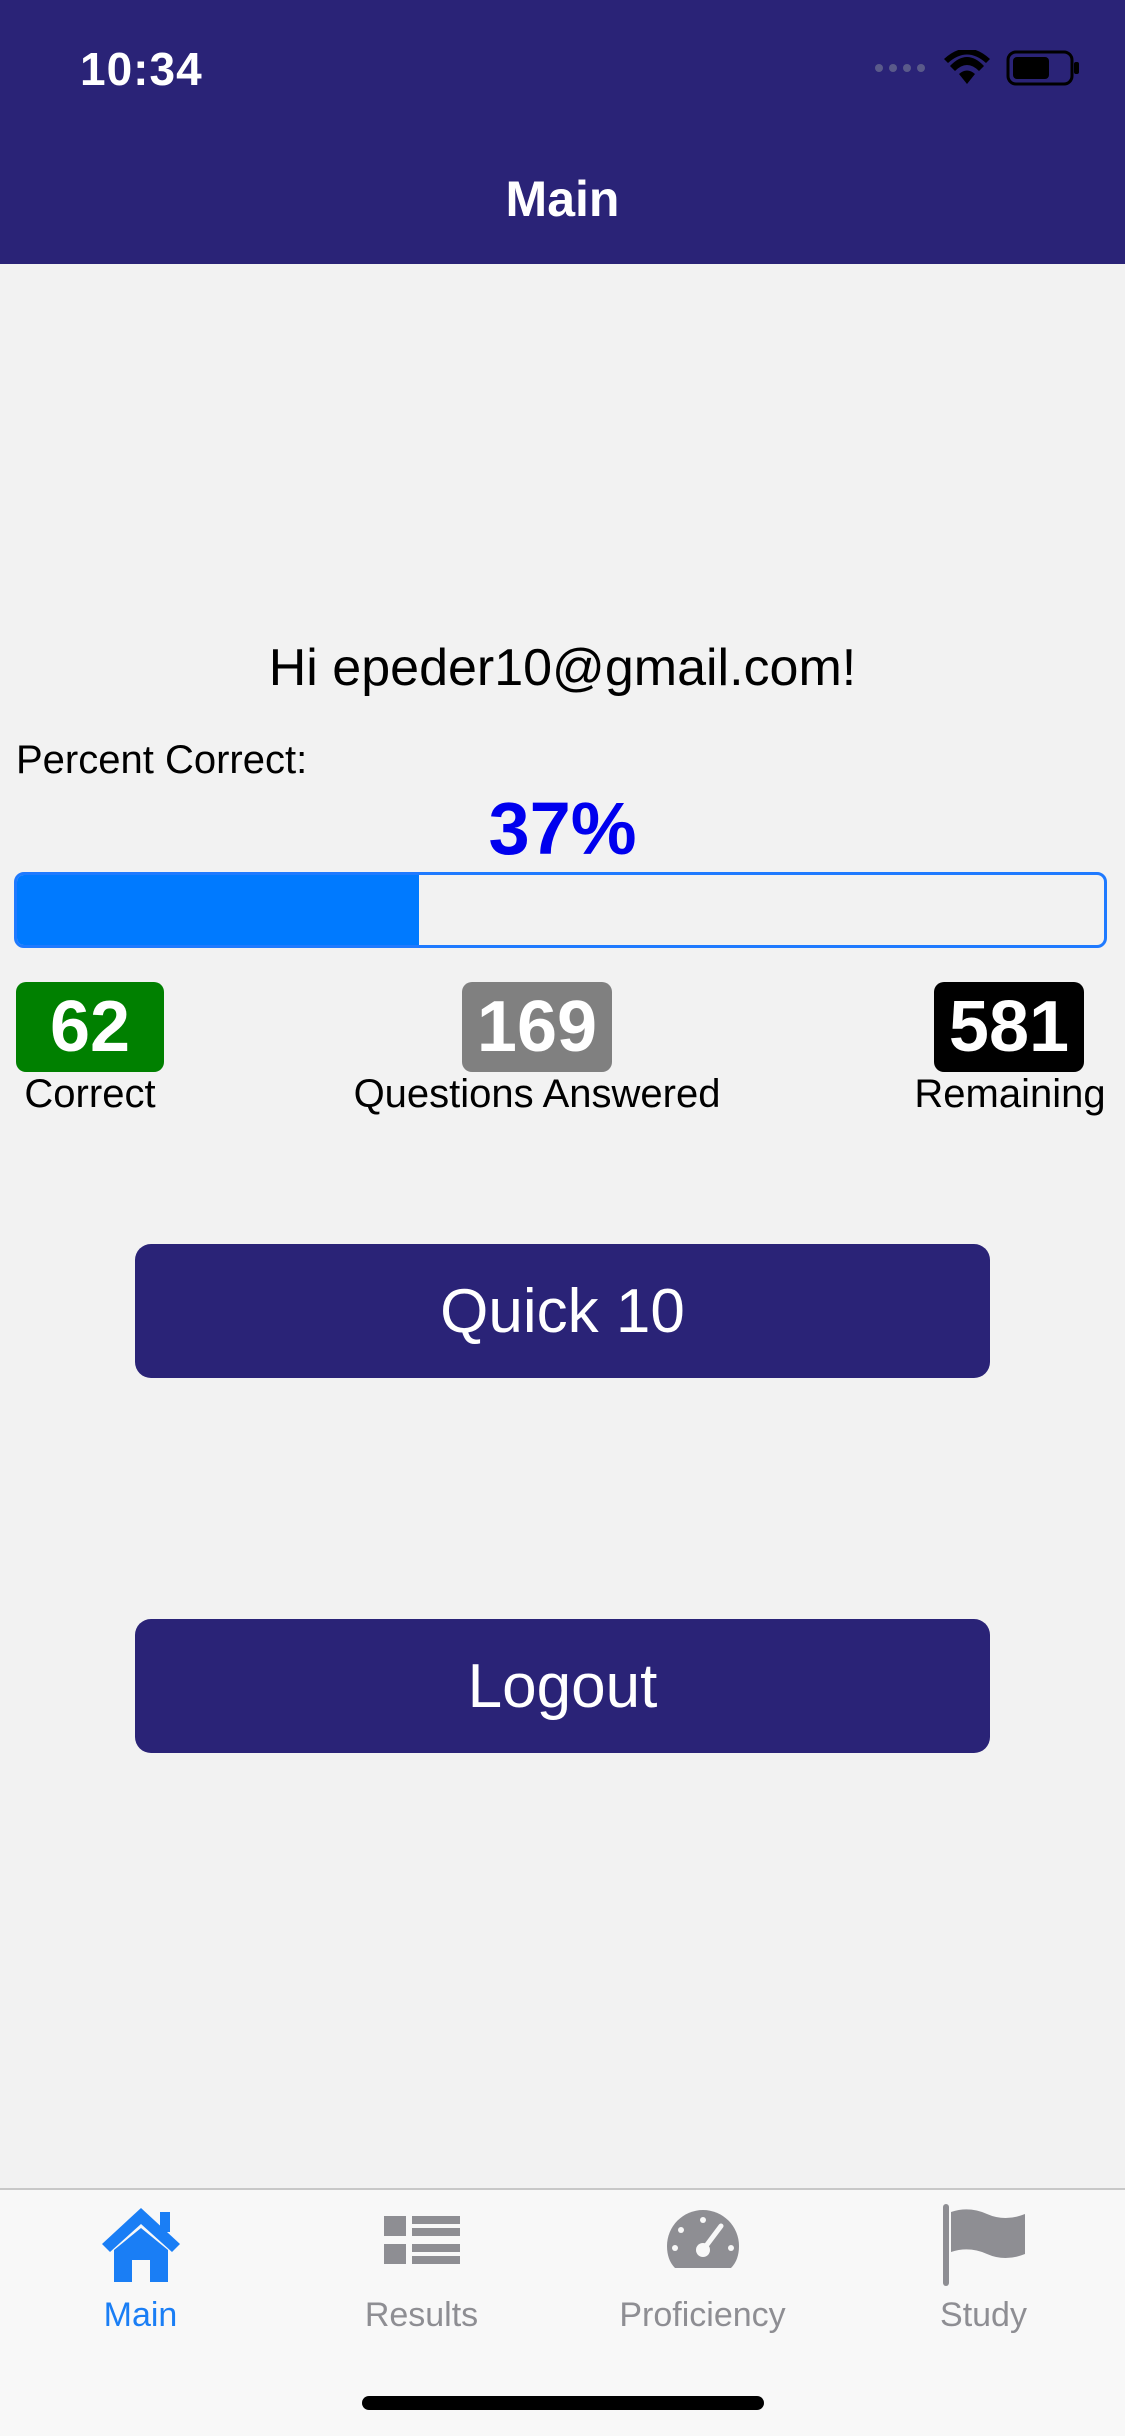  Describe the element at coordinates (537, 1027) in the screenshot. I see `answered-count-badge: 169` at that location.